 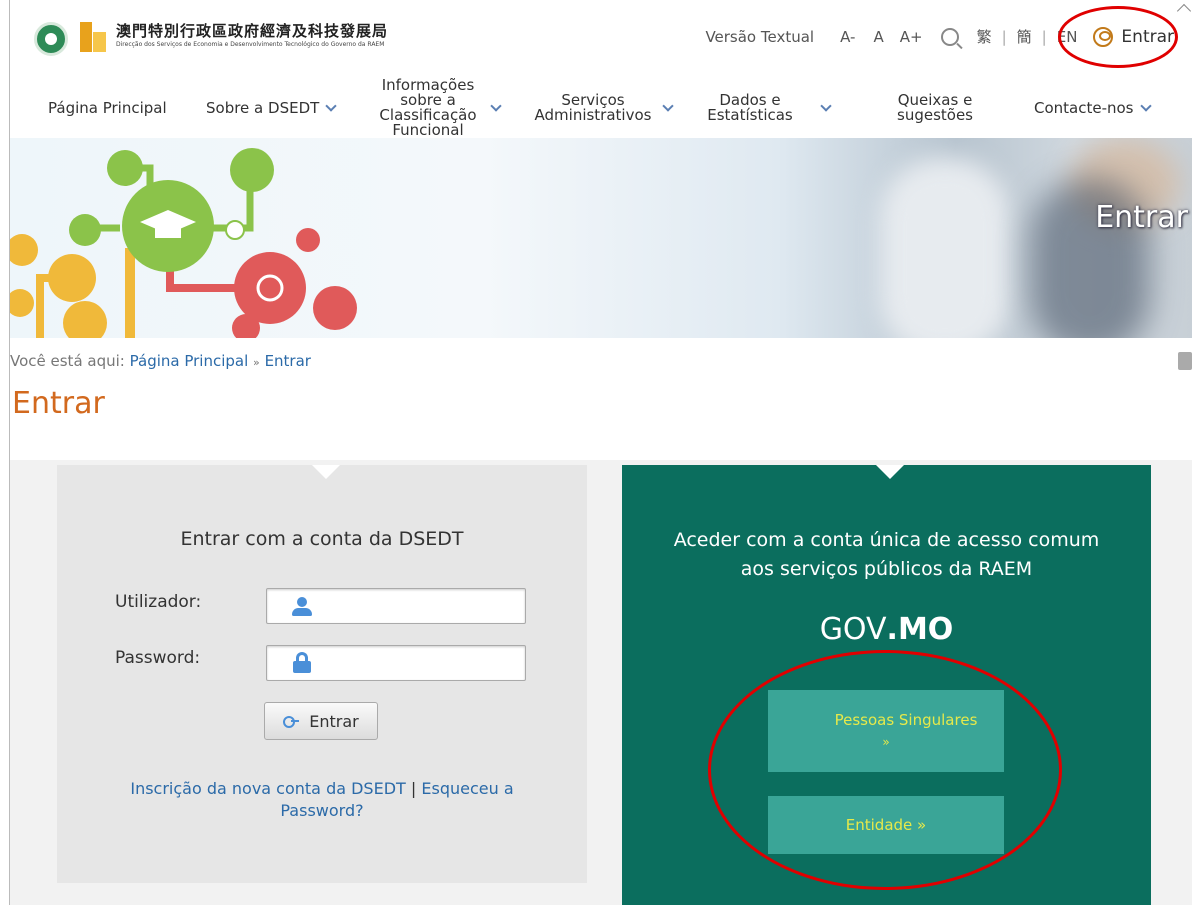 I want to click on search-icon, so click(x=949, y=36).